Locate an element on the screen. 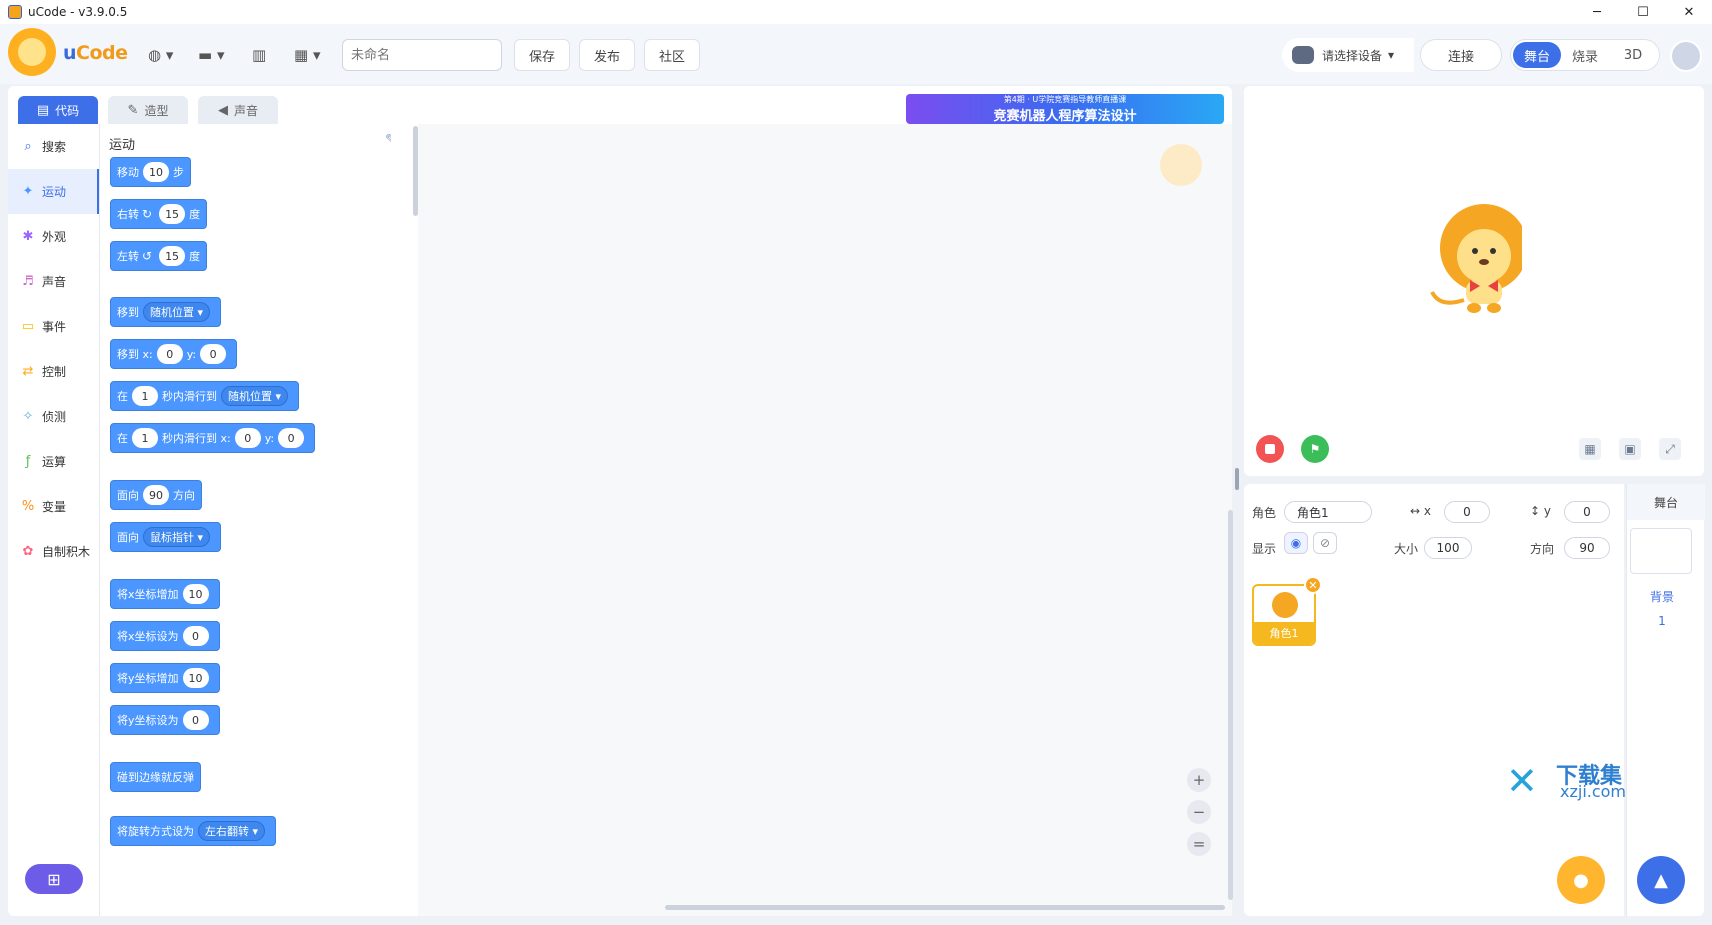 The width and height of the screenshot is (1712, 925). sprite-y-input: 0 is located at coordinates (1587, 512).